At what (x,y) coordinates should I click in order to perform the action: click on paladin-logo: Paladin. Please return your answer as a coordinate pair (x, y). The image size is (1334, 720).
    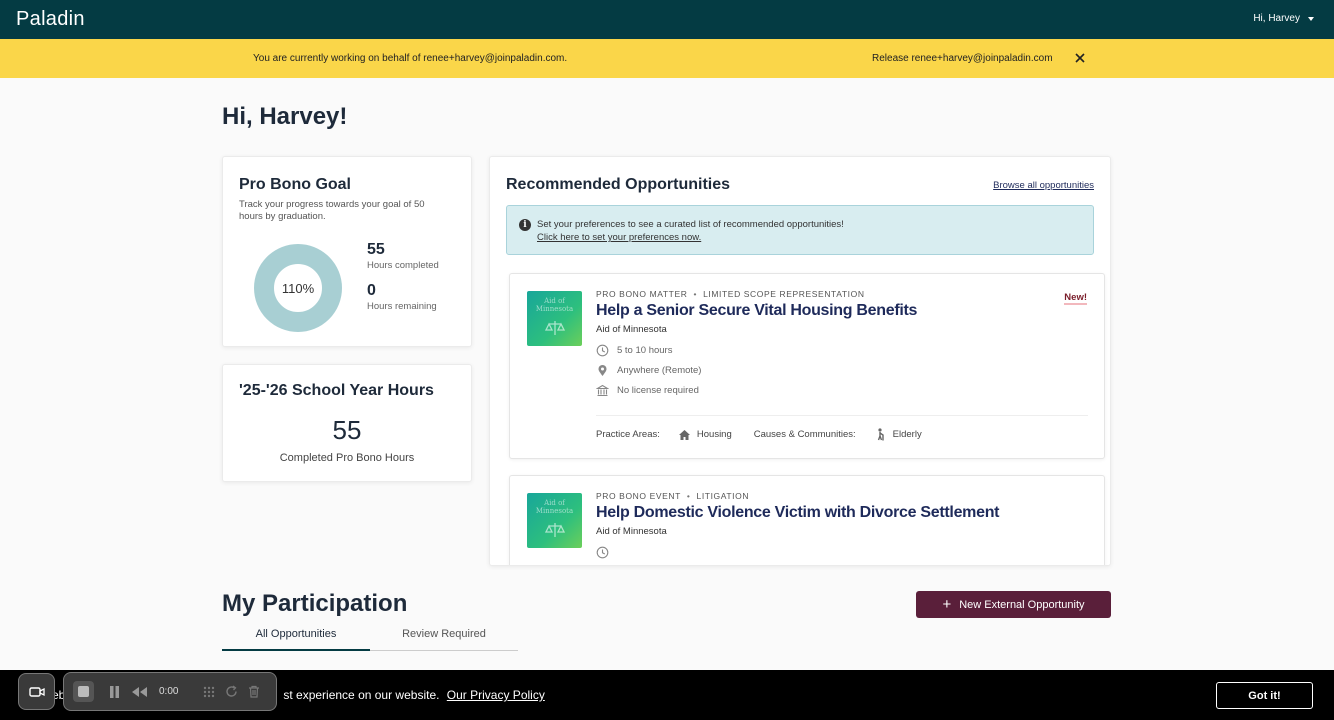
    Looking at the image, I should click on (50, 19).